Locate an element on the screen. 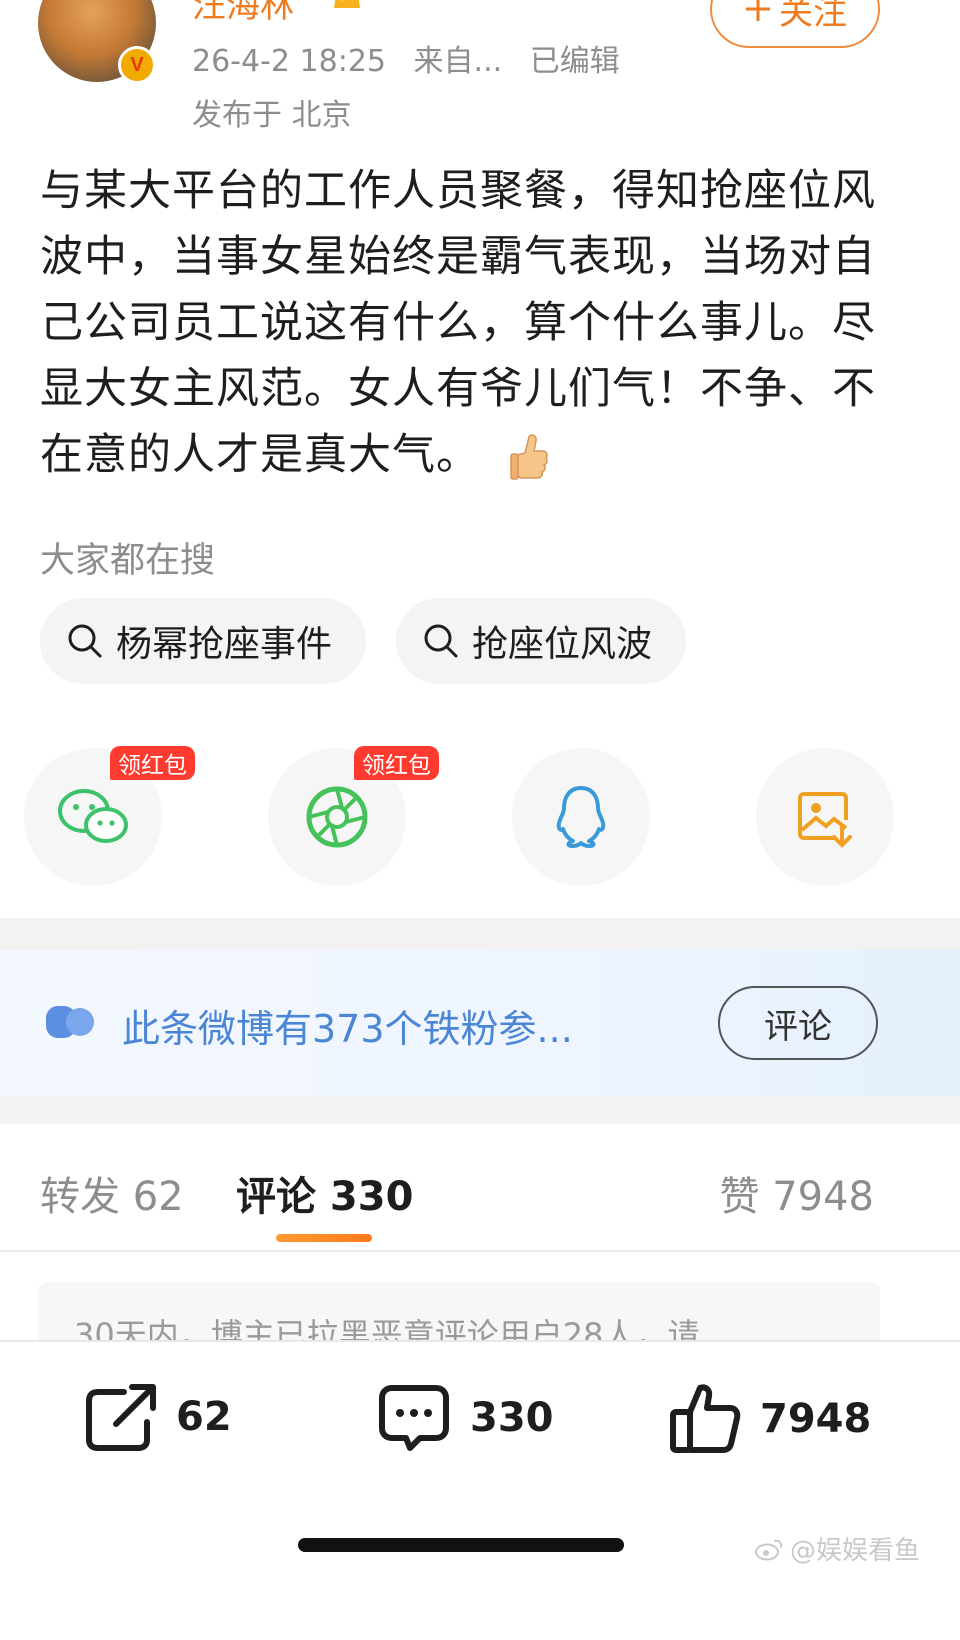 The height and width of the screenshot is (1640, 960). plus-icon is located at coordinates (758, 10).